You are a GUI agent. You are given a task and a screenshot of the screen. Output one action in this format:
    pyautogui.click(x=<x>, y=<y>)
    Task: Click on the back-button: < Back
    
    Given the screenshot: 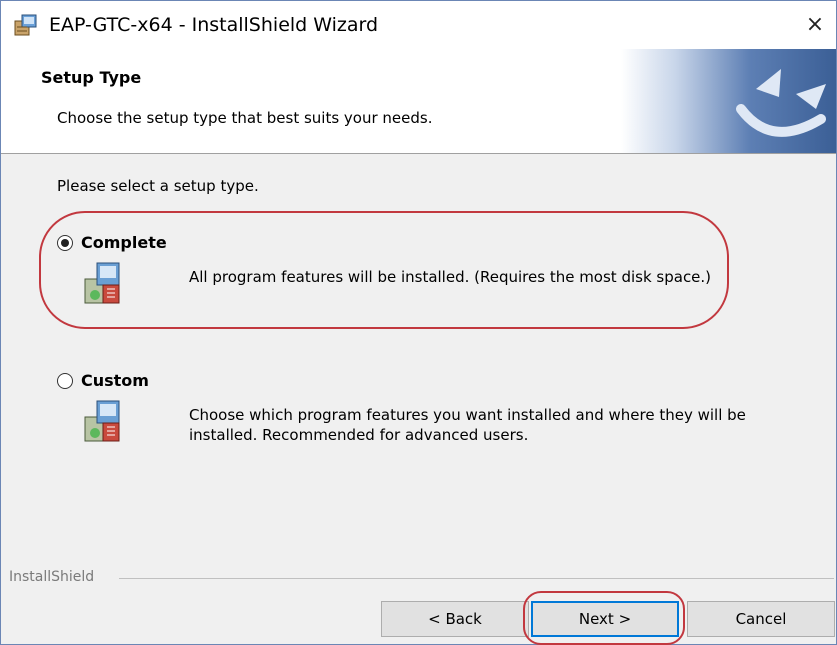 What is the action you would take?
    pyautogui.click(x=455, y=619)
    